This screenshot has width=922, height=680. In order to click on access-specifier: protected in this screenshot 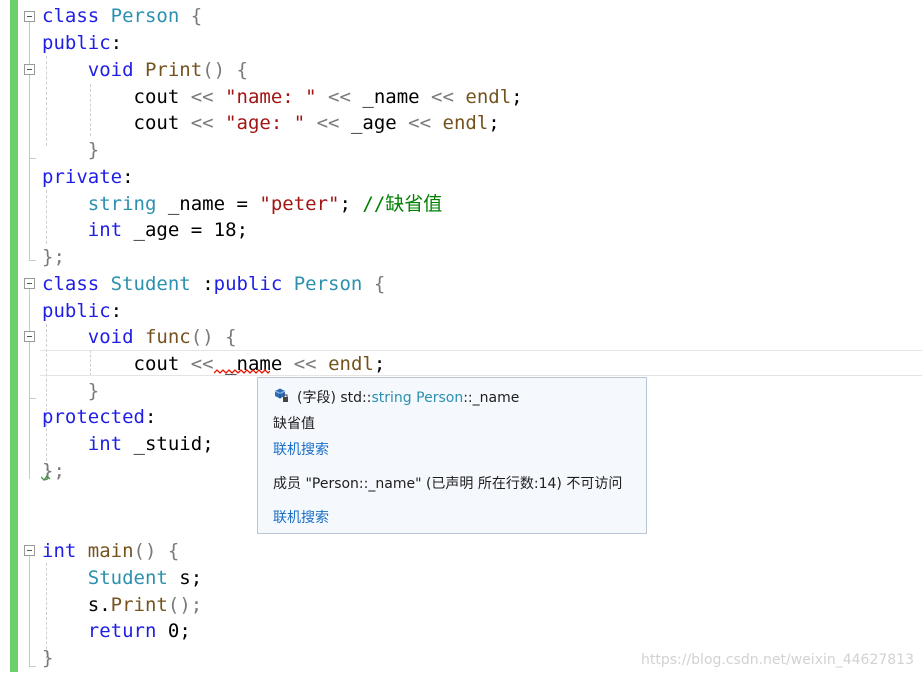, I will do `click(93, 417)`.